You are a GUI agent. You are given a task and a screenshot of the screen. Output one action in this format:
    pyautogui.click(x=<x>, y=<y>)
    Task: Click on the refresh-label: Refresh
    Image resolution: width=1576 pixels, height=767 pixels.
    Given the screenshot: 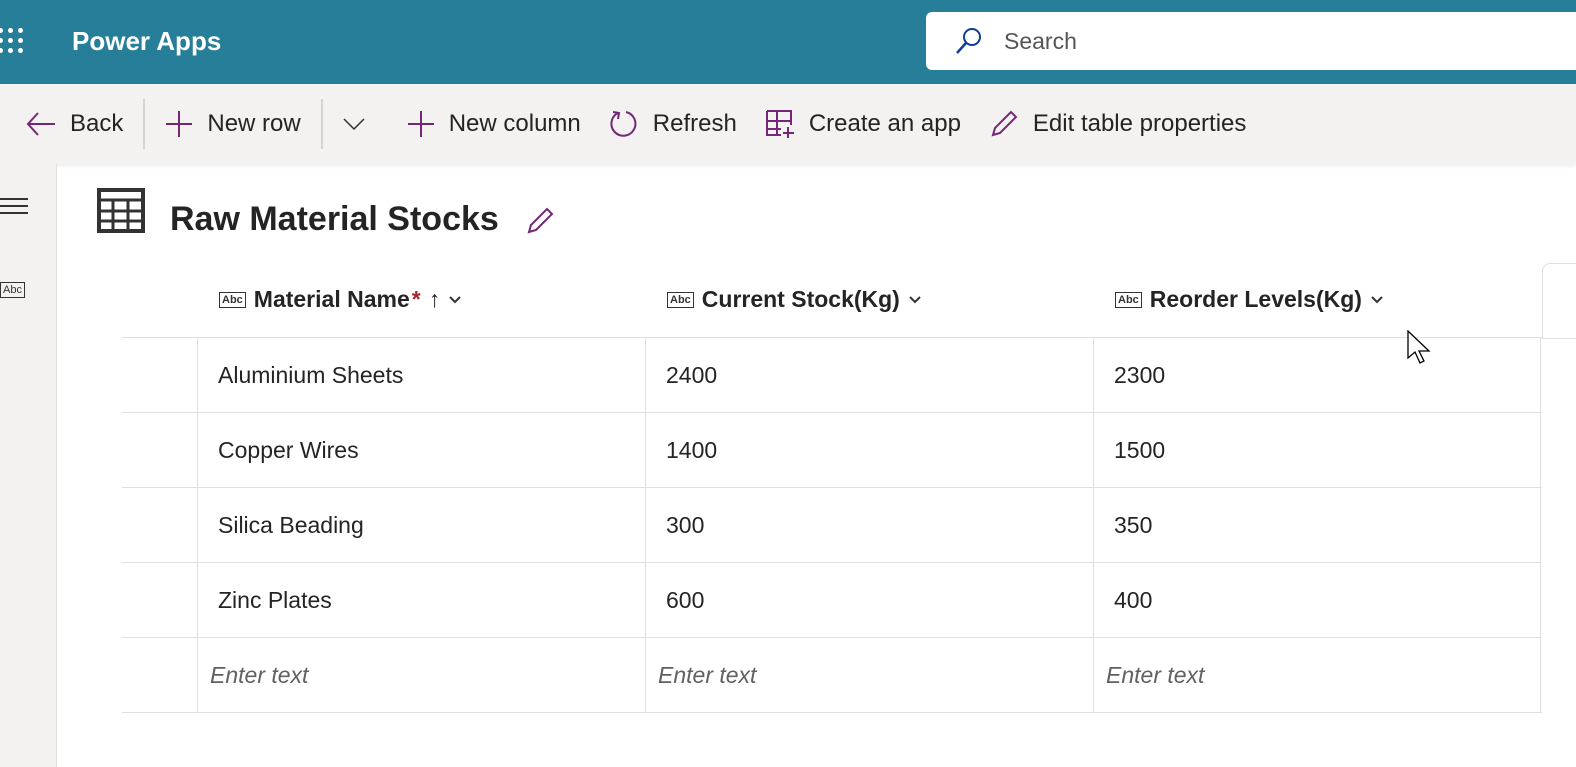 What is the action you would take?
    pyautogui.click(x=694, y=123)
    